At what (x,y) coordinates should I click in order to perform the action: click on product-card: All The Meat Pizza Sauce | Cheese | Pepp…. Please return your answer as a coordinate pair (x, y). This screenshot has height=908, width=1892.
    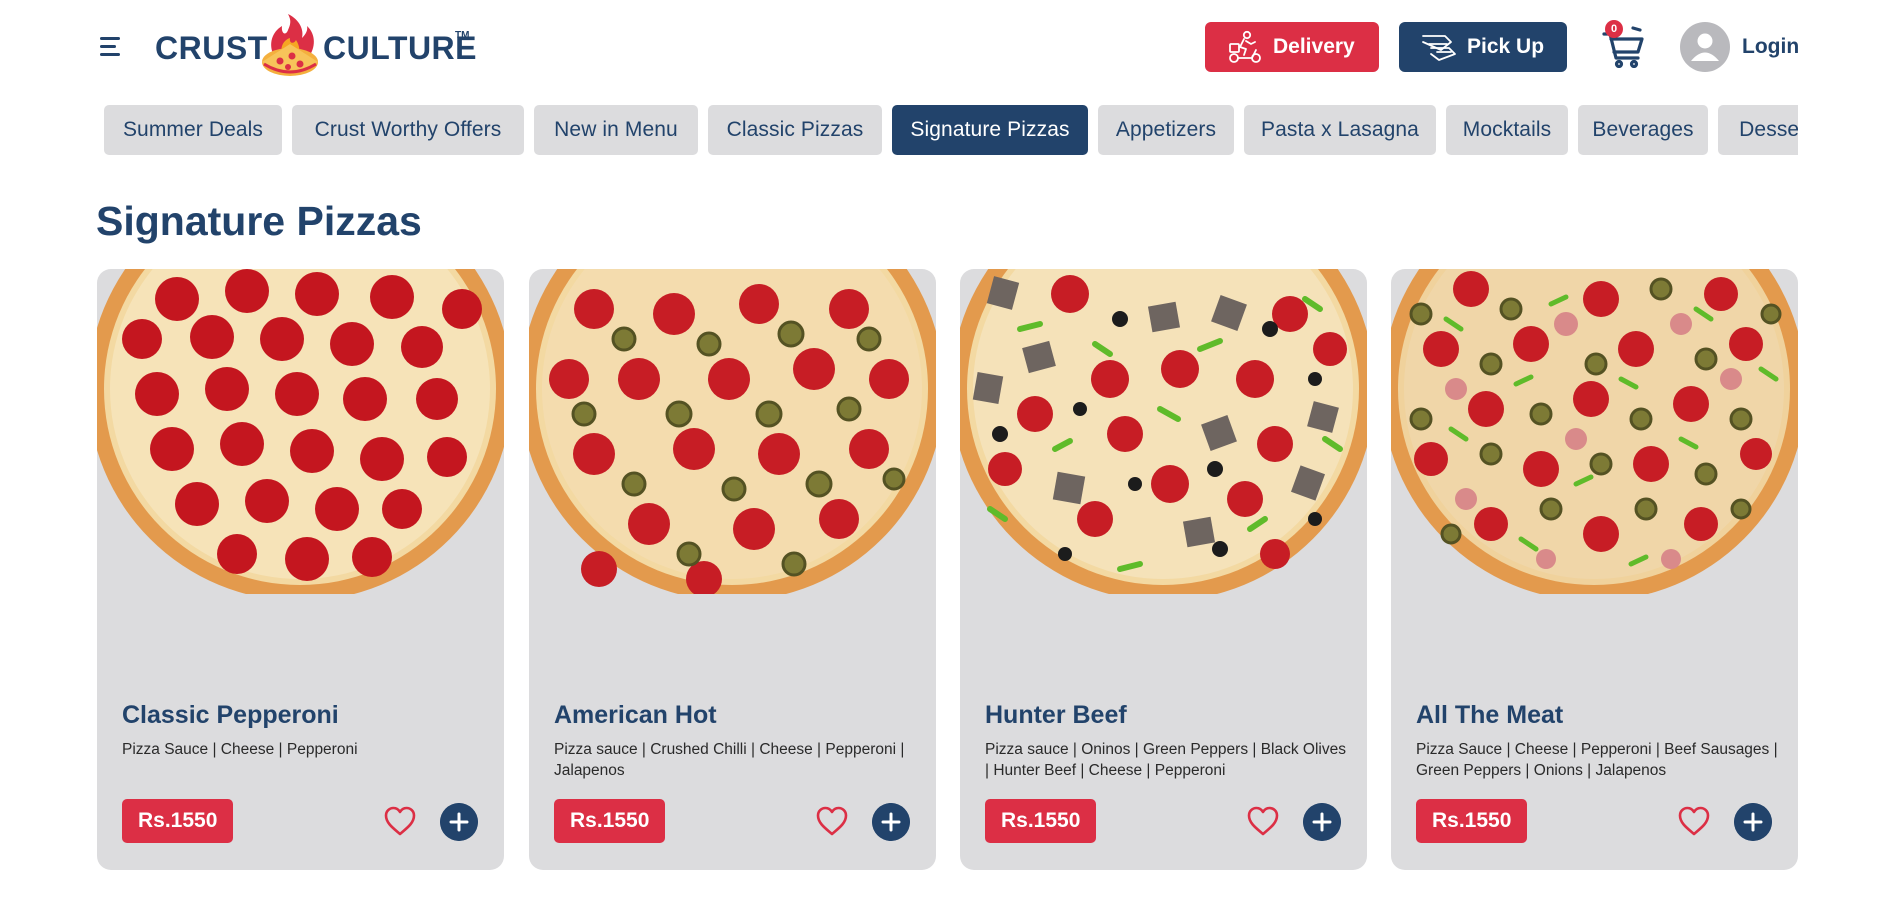
    Looking at the image, I should click on (1594, 569).